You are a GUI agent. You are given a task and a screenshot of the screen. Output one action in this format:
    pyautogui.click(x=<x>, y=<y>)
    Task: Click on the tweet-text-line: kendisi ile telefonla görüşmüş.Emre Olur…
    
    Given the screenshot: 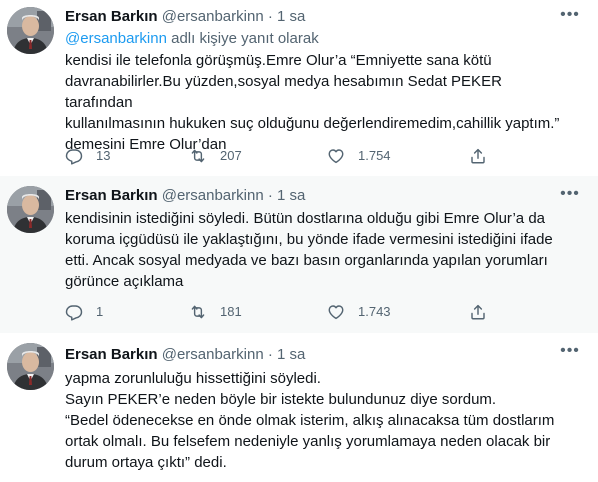 What is the action you would take?
    pyautogui.click(x=278, y=60)
    